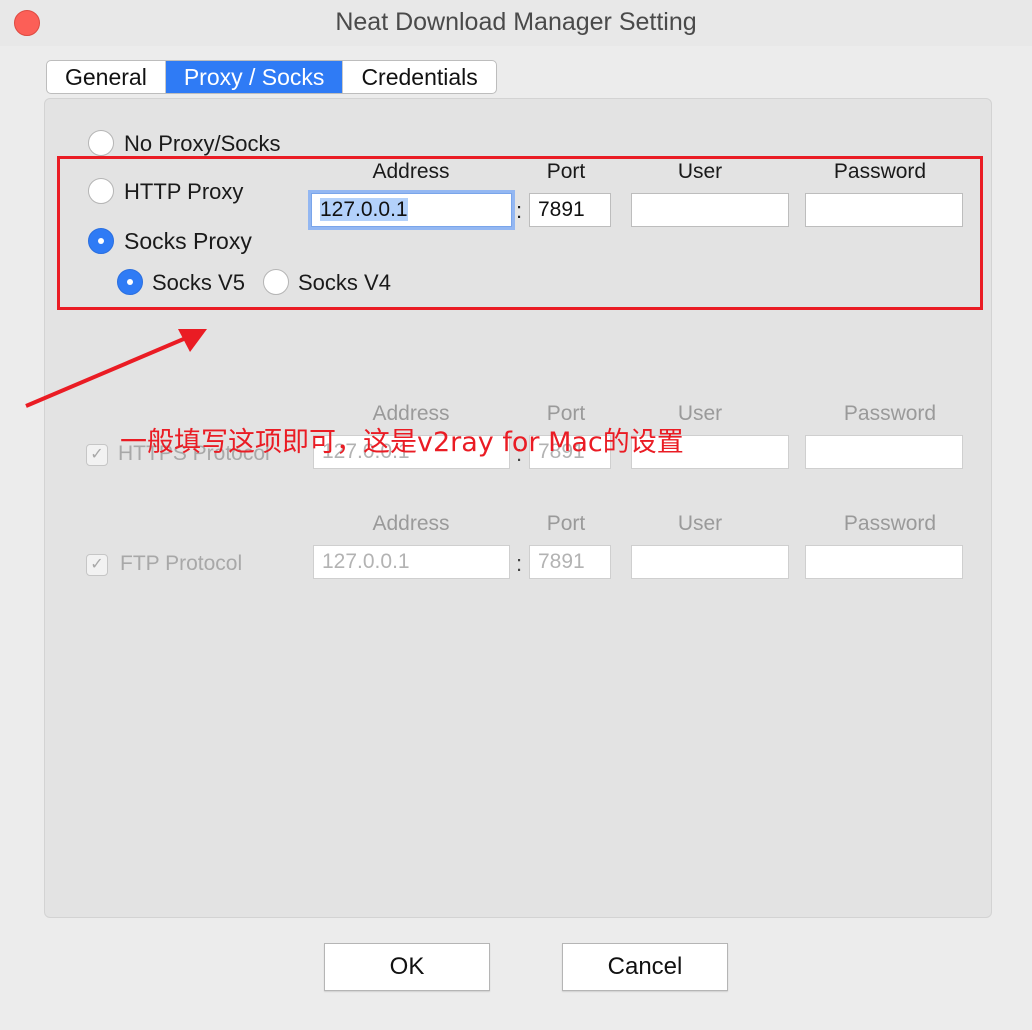 Image resolution: width=1032 pixels, height=1030 pixels. I want to click on annotation-text: 一般填写这项即可，这是v2ray for Mac的设置, so click(402, 442).